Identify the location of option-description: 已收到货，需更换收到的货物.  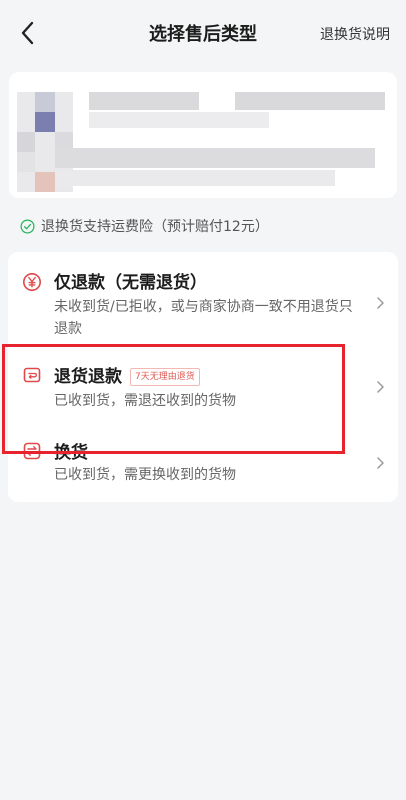
(145, 475).